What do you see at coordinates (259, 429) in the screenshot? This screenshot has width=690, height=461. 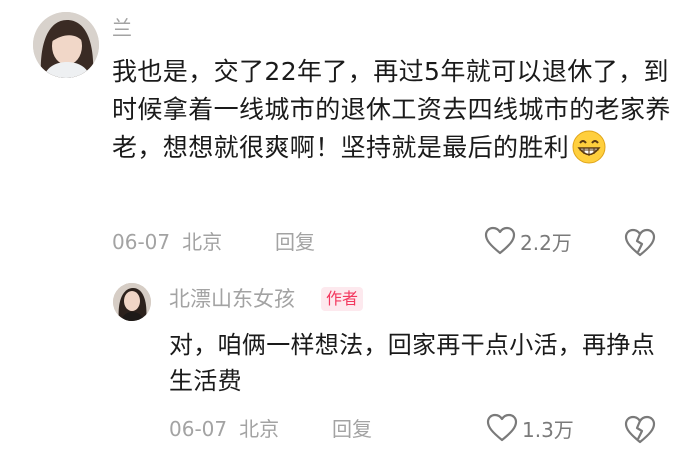 I see `reply-location: 北京` at bounding box center [259, 429].